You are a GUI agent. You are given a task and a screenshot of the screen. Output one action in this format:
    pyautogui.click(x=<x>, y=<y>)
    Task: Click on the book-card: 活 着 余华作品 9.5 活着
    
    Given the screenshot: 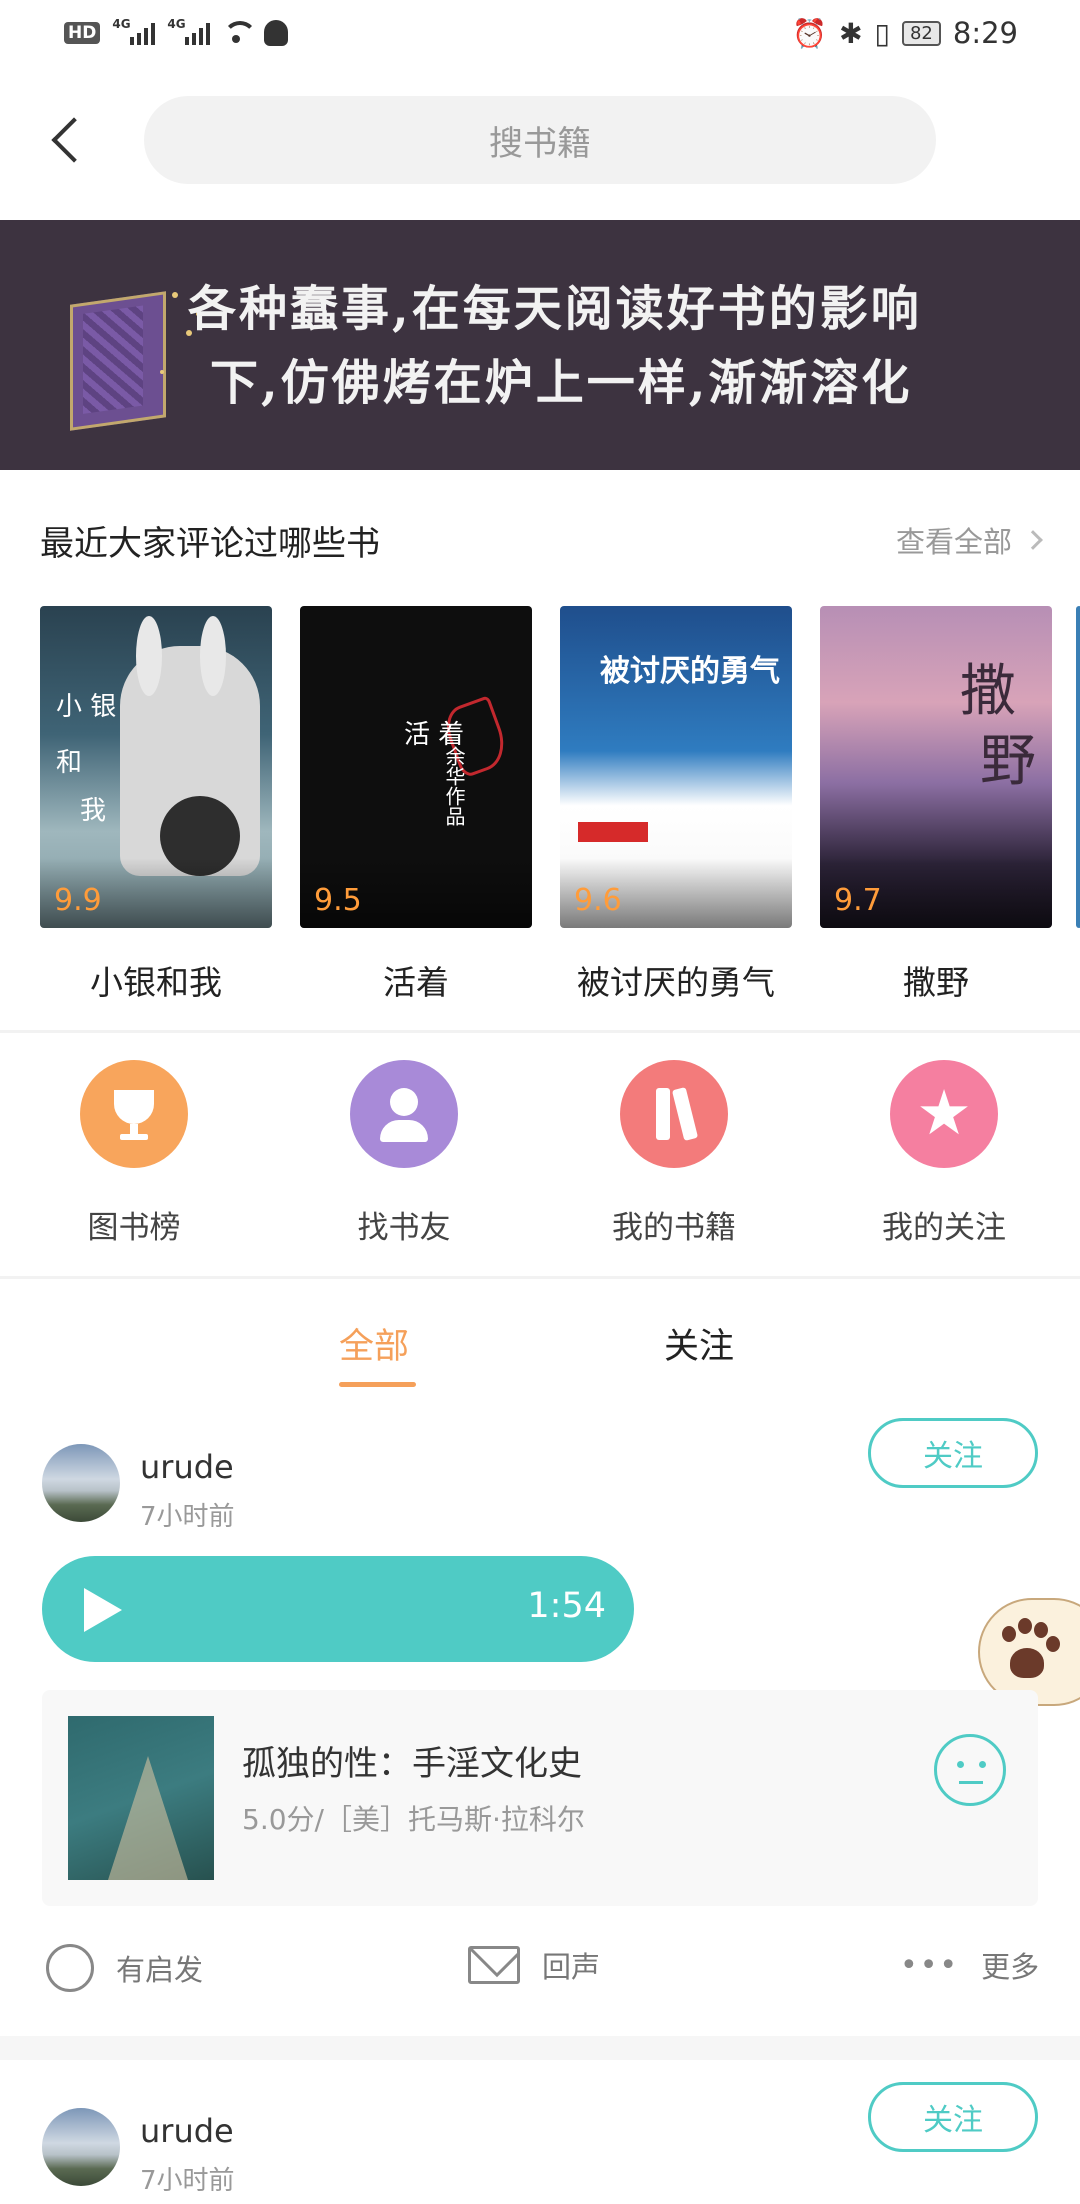 What is the action you would take?
    pyautogui.click(x=416, y=805)
    